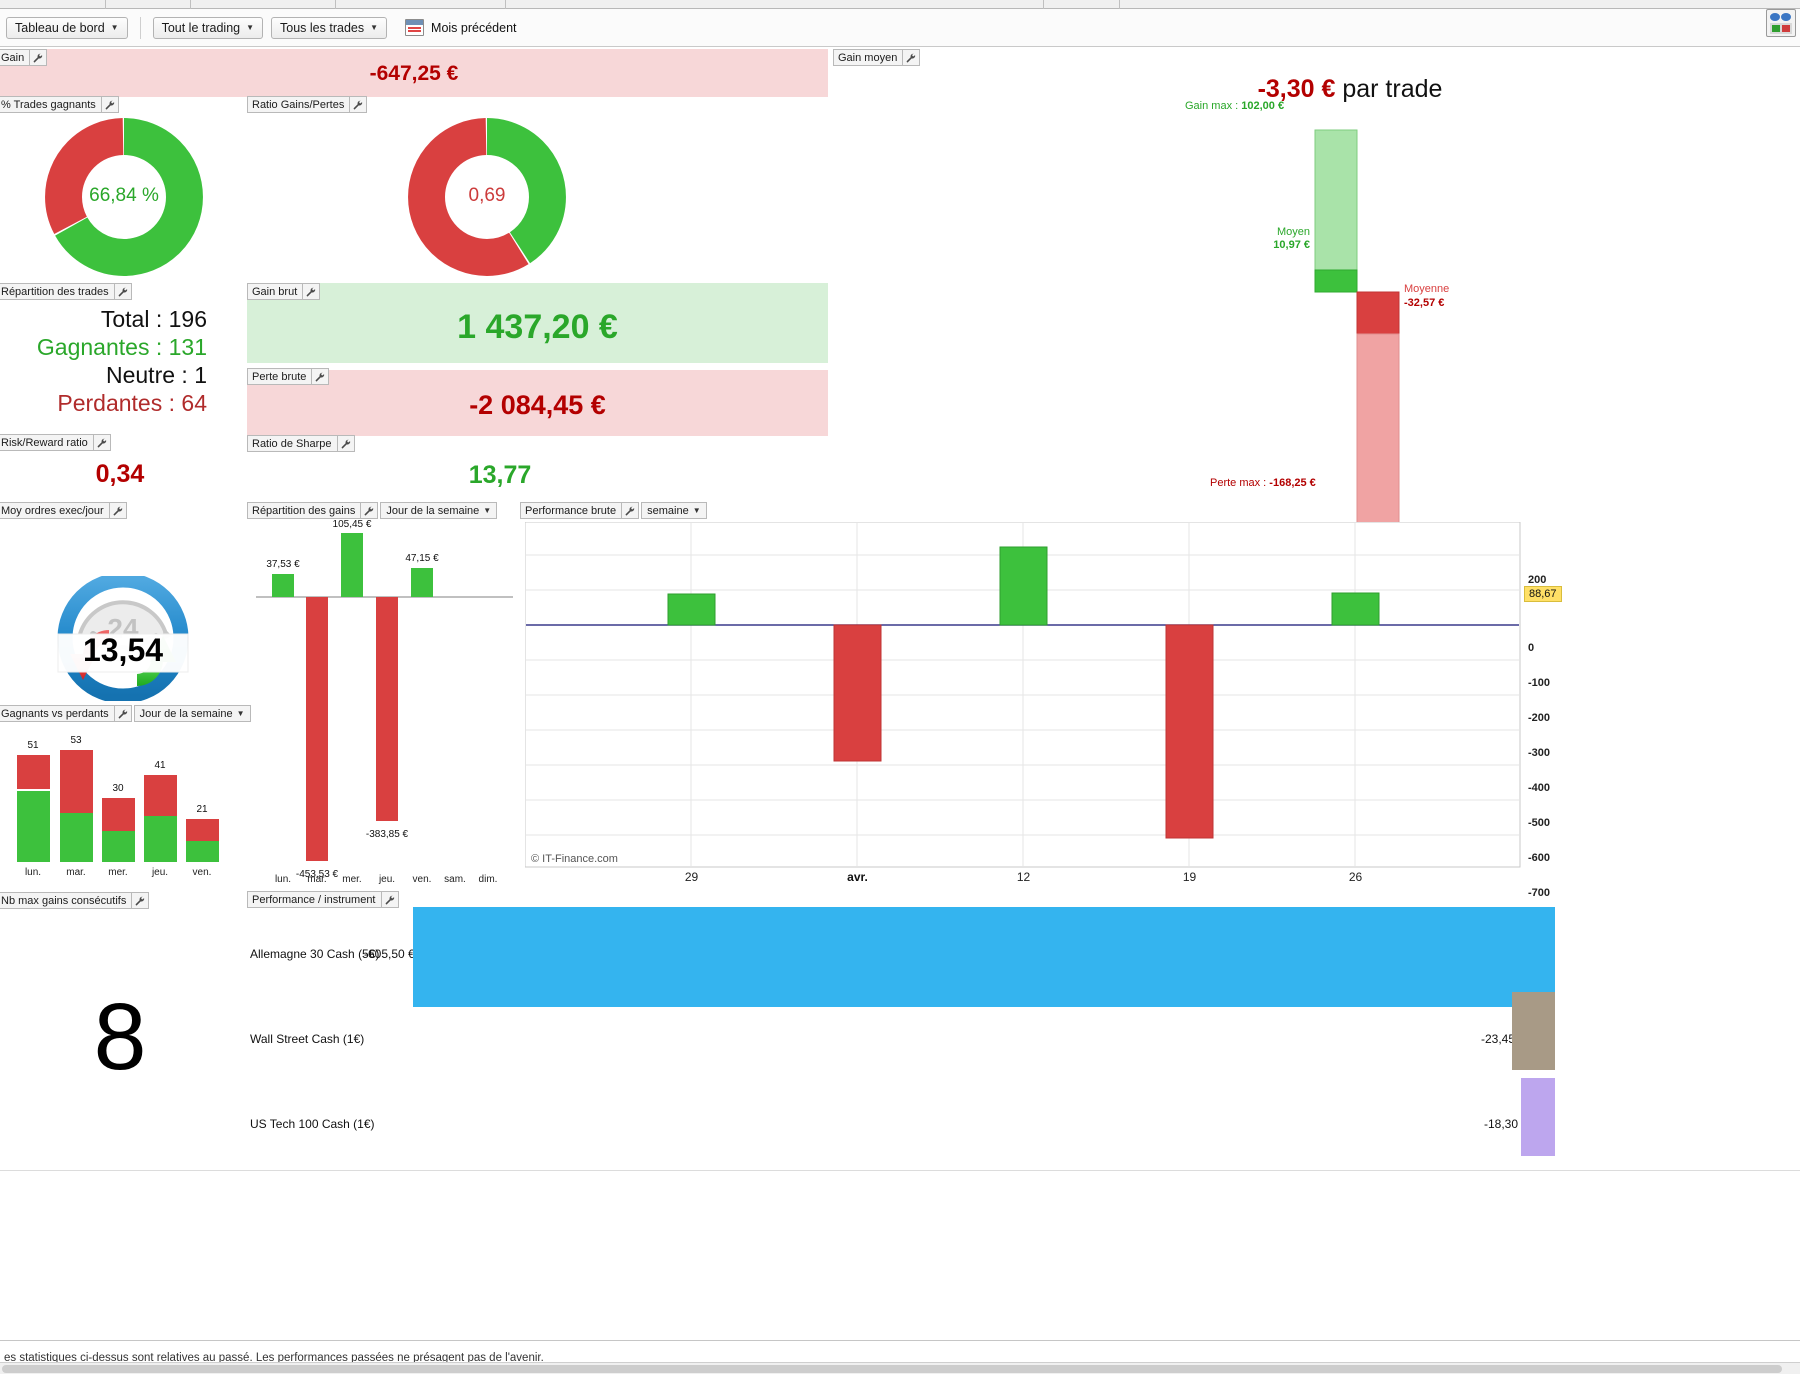 Image resolution: width=1800 pixels, height=1374 pixels. What do you see at coordinates (160, 765) in the screenshot?
I see `svg-text: 41` at bounding box center [160, 765].